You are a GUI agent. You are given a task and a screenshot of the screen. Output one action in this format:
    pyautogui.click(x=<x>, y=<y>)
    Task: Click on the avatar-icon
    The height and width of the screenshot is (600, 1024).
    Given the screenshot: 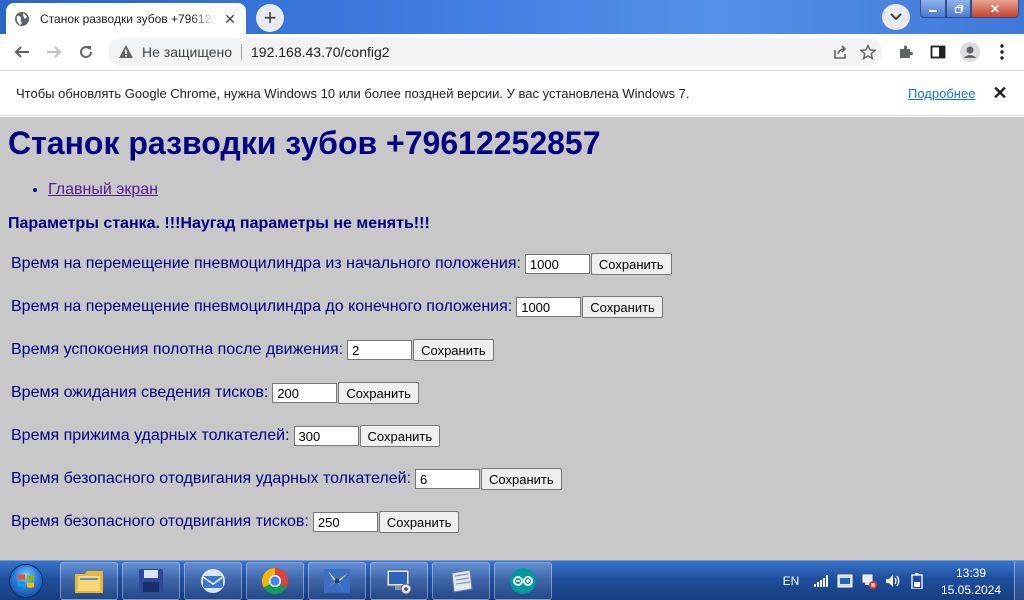 What is the action you would take?
    pyautogui.click(x=970, y=52)
    